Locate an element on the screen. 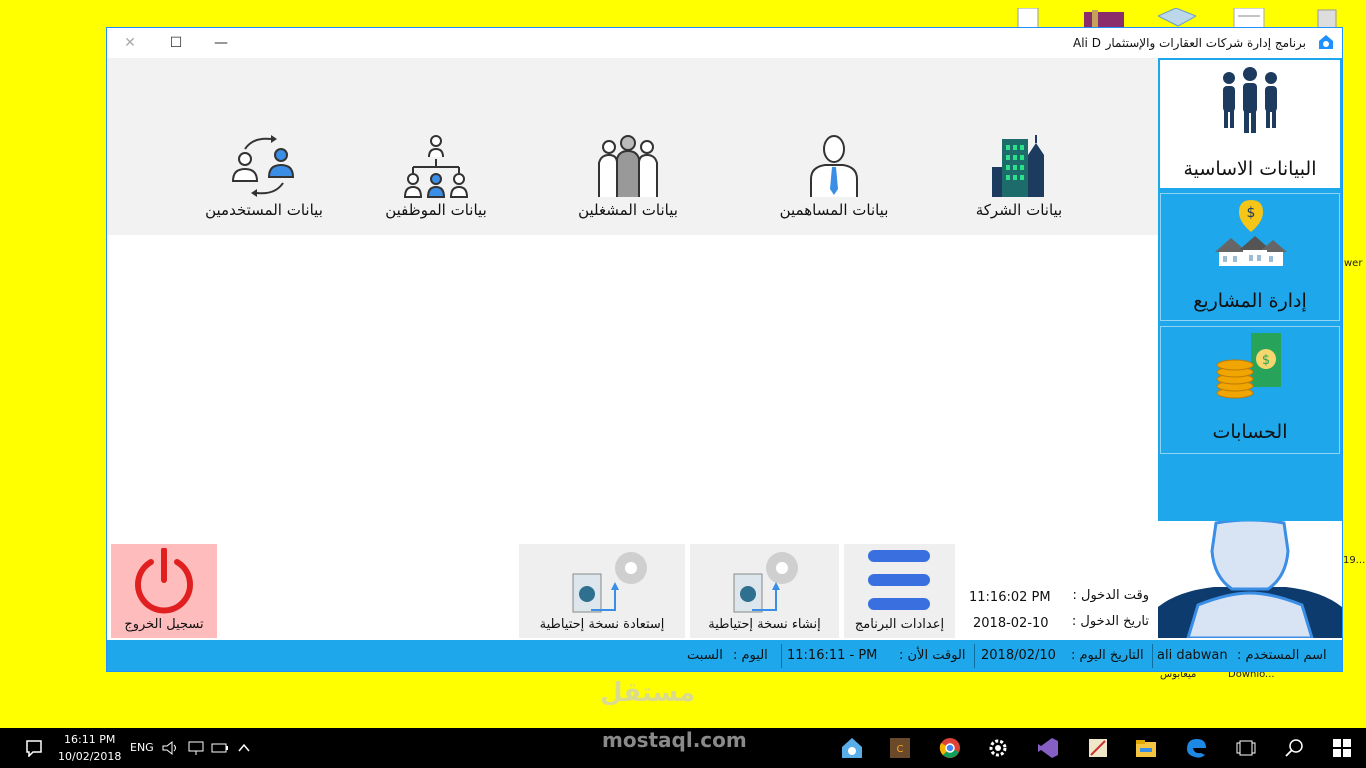  status-date-label: التاريخ اليوم : is located at coordinates (1107, 655).